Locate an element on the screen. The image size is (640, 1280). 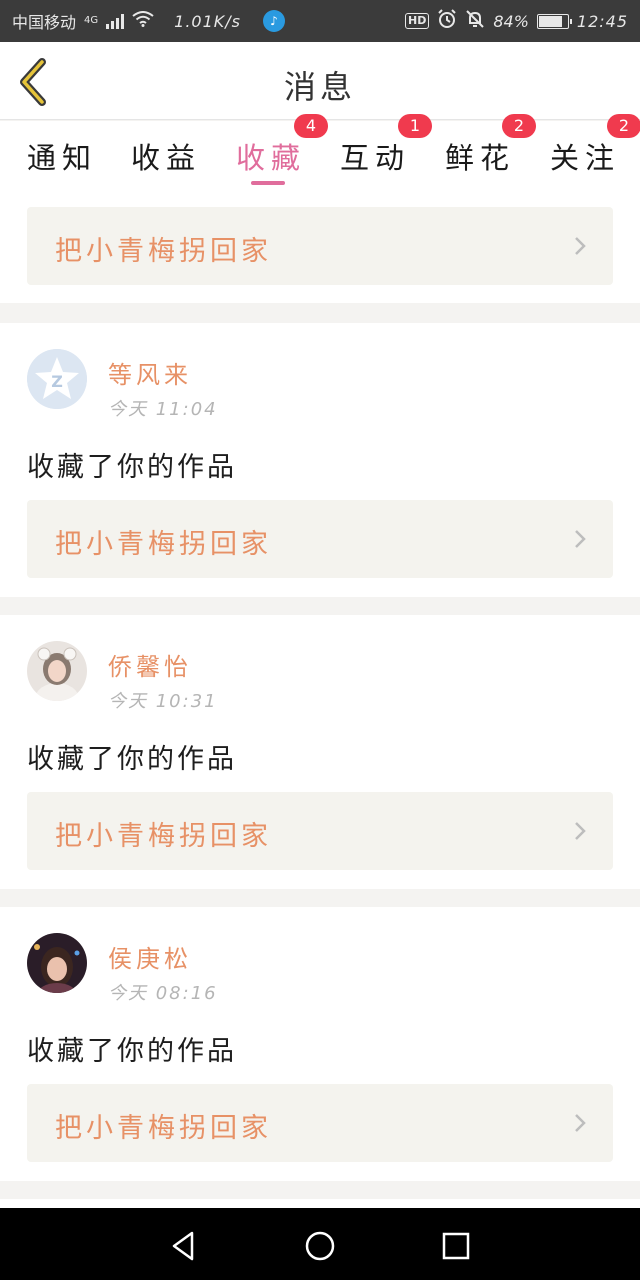
battery-percent: 84% is located at coordinates (511, 21).